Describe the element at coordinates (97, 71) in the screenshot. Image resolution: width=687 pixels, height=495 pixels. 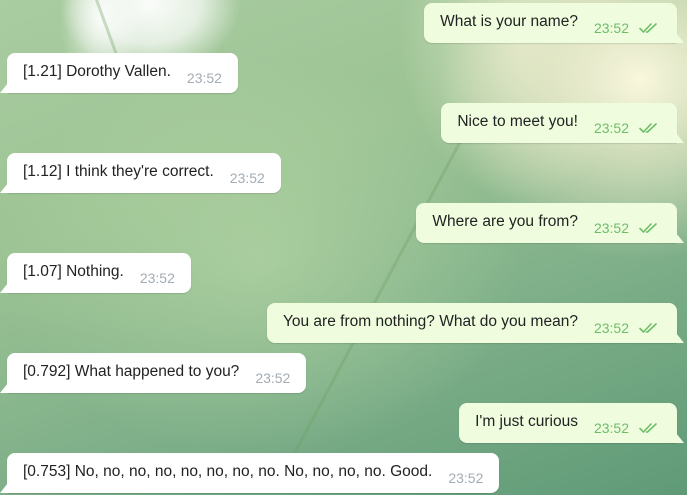
I see `message-text: [1.21] Dorothy Vallen.` at that location.